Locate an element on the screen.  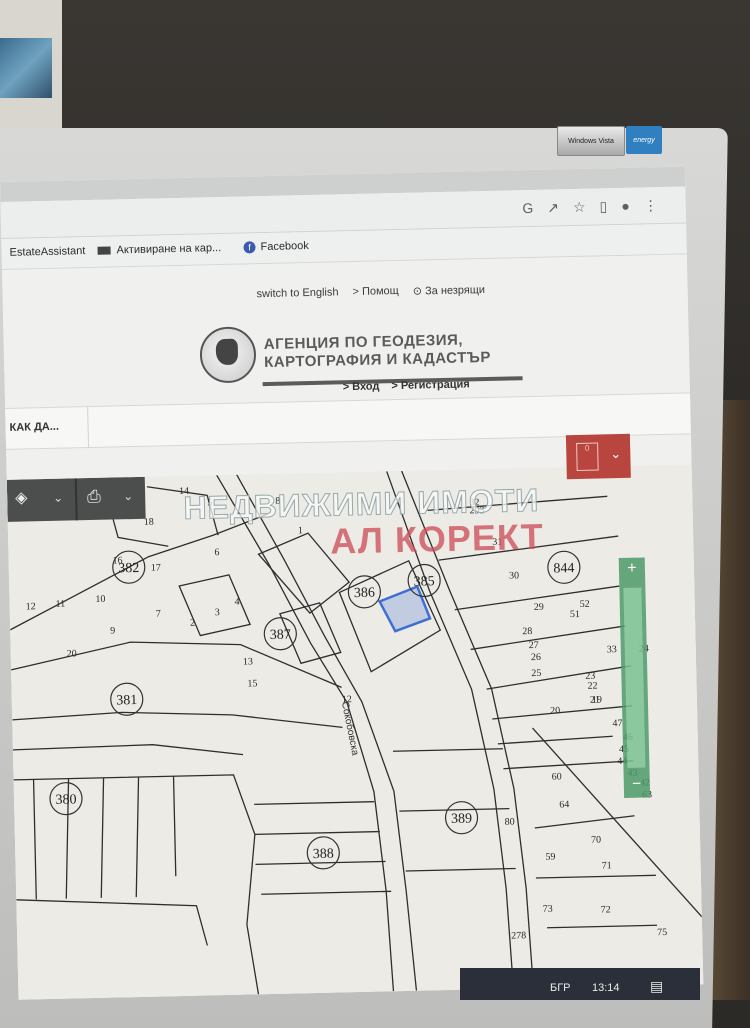
register-link: > Регистрация is located at coordinates (430, 385).